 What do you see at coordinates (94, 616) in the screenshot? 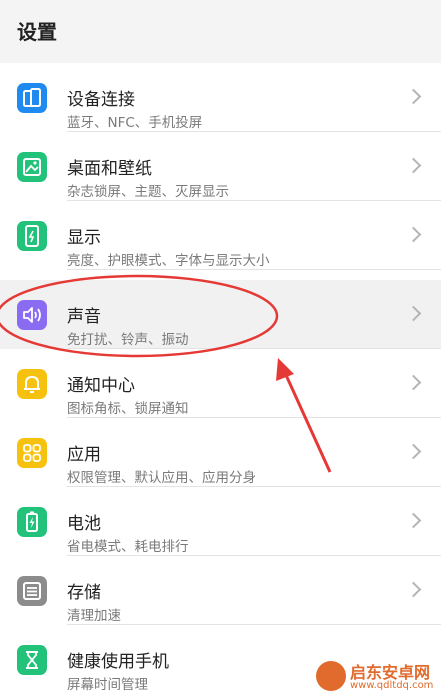
I see `settings-item-subtitle: 清理加速` at bounding box center [94, 616].